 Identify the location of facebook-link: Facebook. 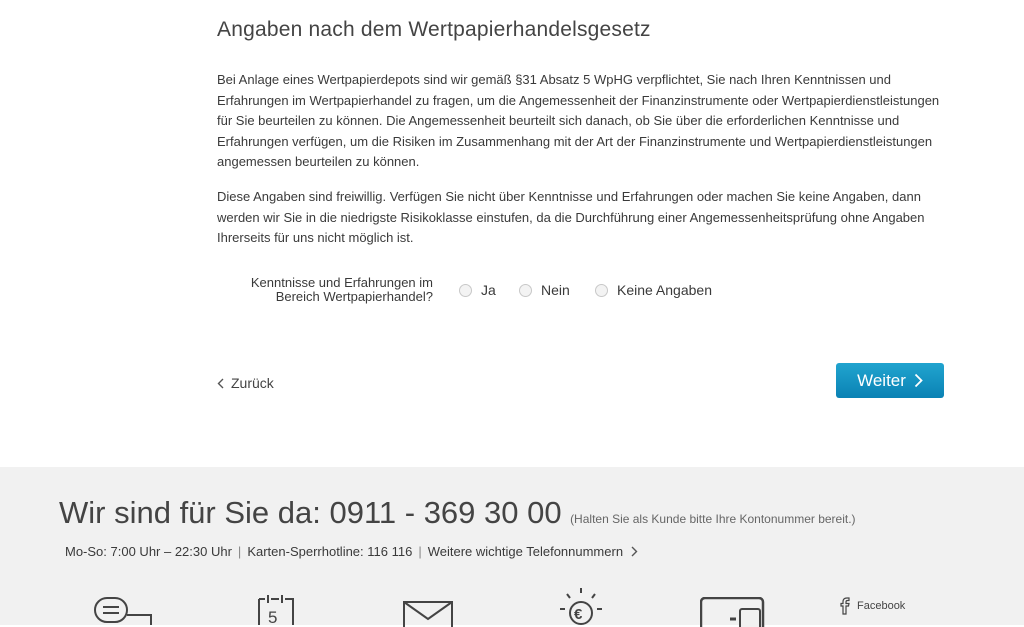
(871, 606).